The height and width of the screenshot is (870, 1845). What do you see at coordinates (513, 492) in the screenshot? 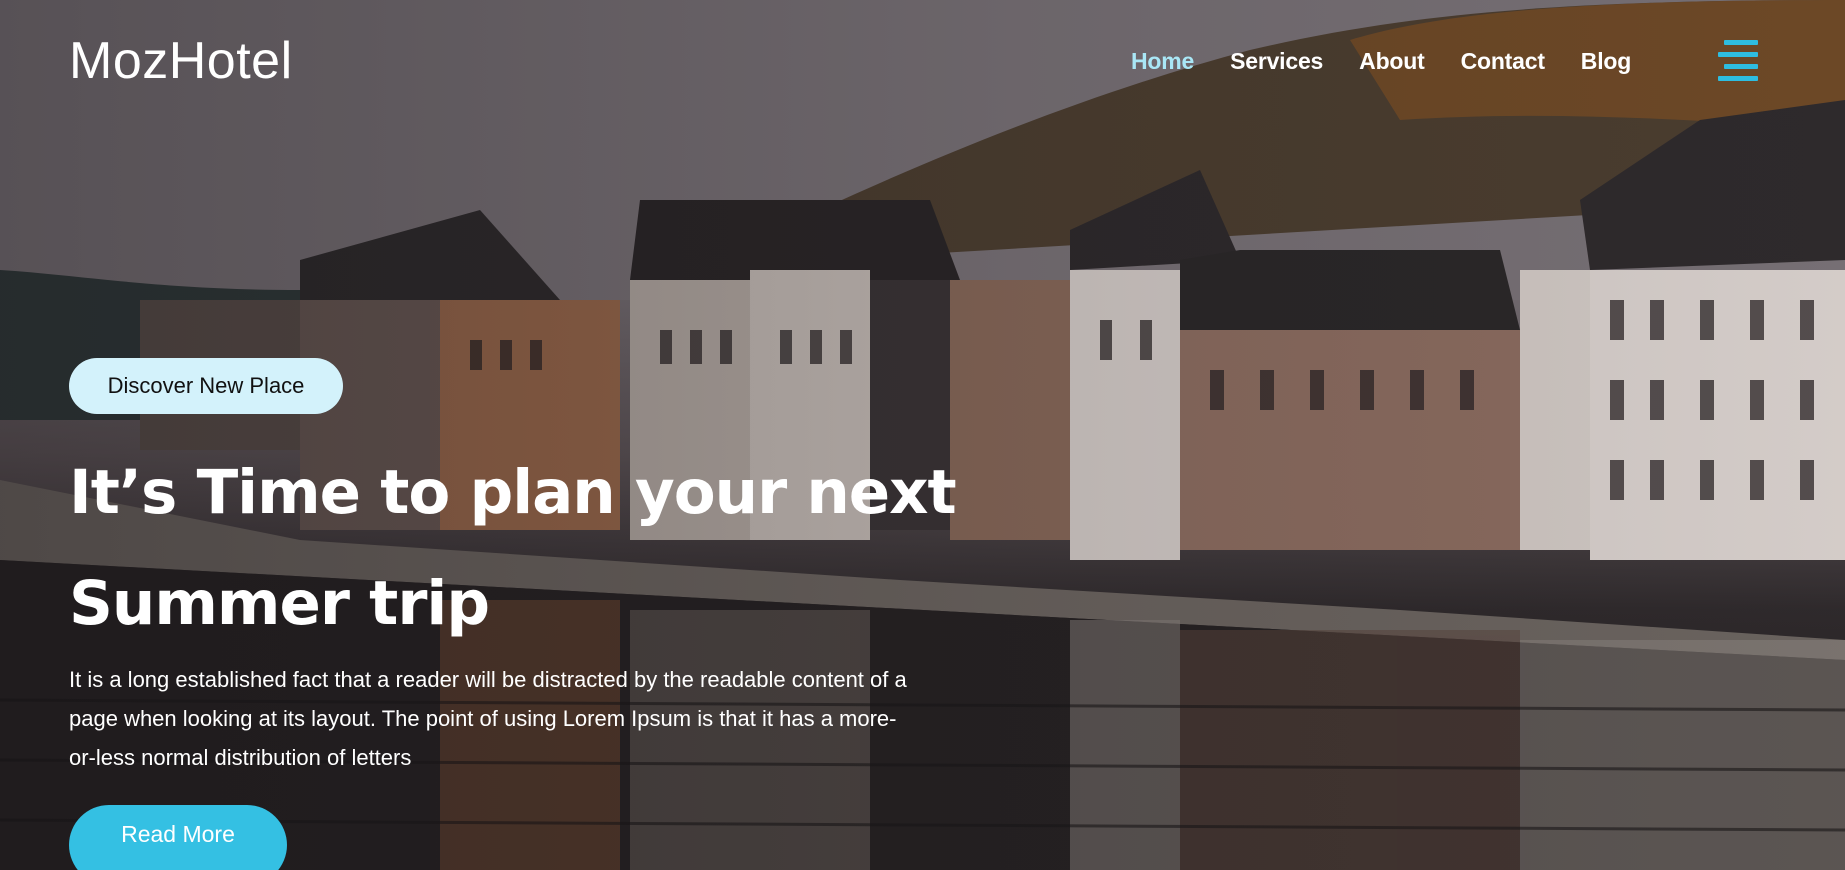
I see `hero-headline-line-1: It’s Time to plan your next` at bounding box center [513, 492].